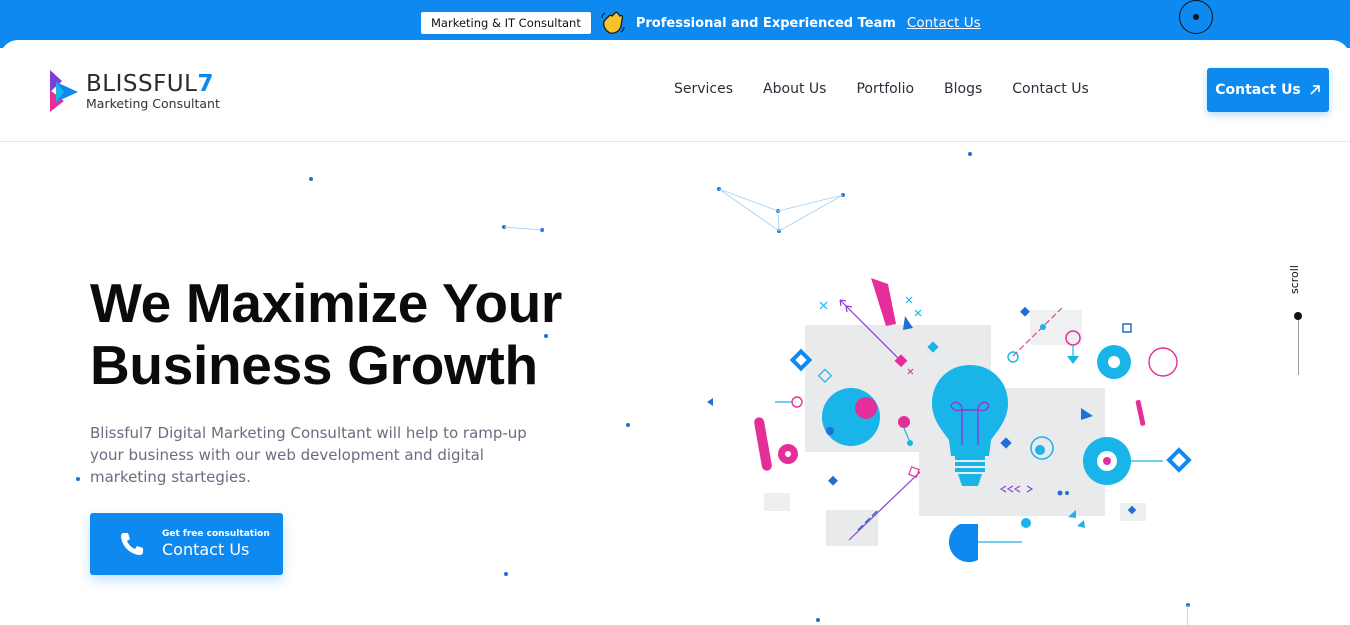 Image resolution: width=1350 pixels, height=625 pixels. I want to click on hero-button-text: Get free consultation Contact Us, so click(216, 544).